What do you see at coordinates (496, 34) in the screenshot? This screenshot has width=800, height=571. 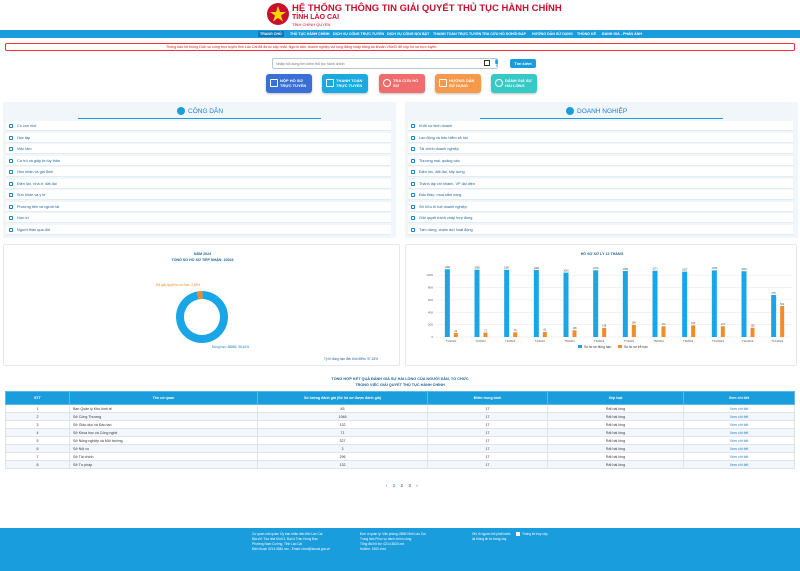 I see `nav-lookup: TRA CỨU HỒ SƠ` at bounding box center [496, 34].